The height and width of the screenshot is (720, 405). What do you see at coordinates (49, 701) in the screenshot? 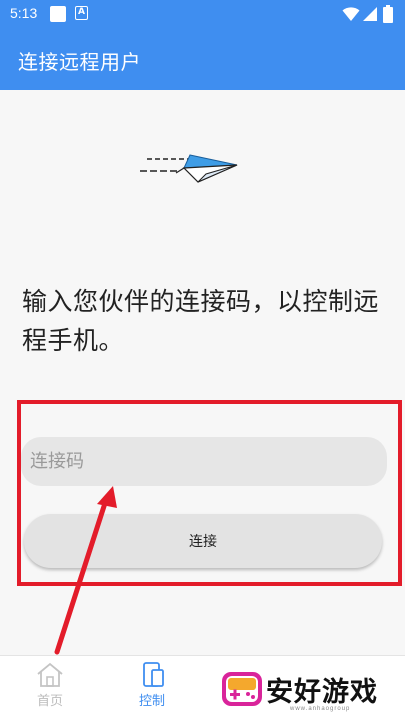
I see `nav-label-home: 首页` at bounding box center [49, 701].